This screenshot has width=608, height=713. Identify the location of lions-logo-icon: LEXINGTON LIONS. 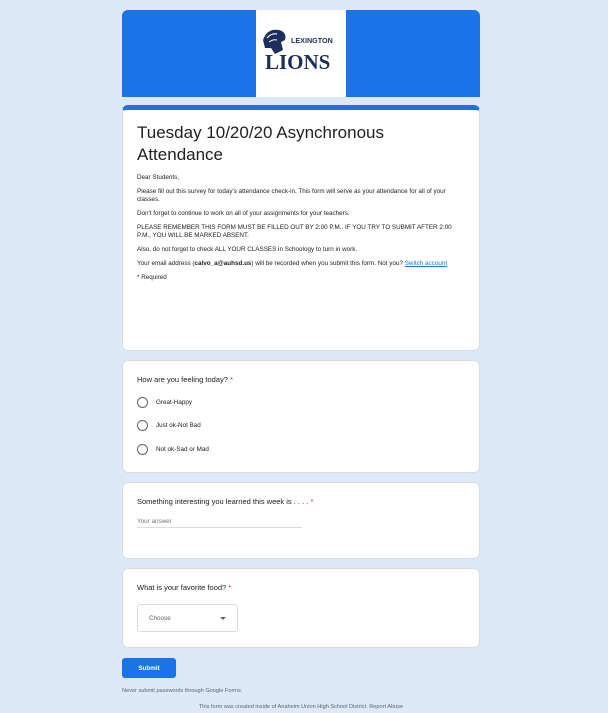
(298, 51).